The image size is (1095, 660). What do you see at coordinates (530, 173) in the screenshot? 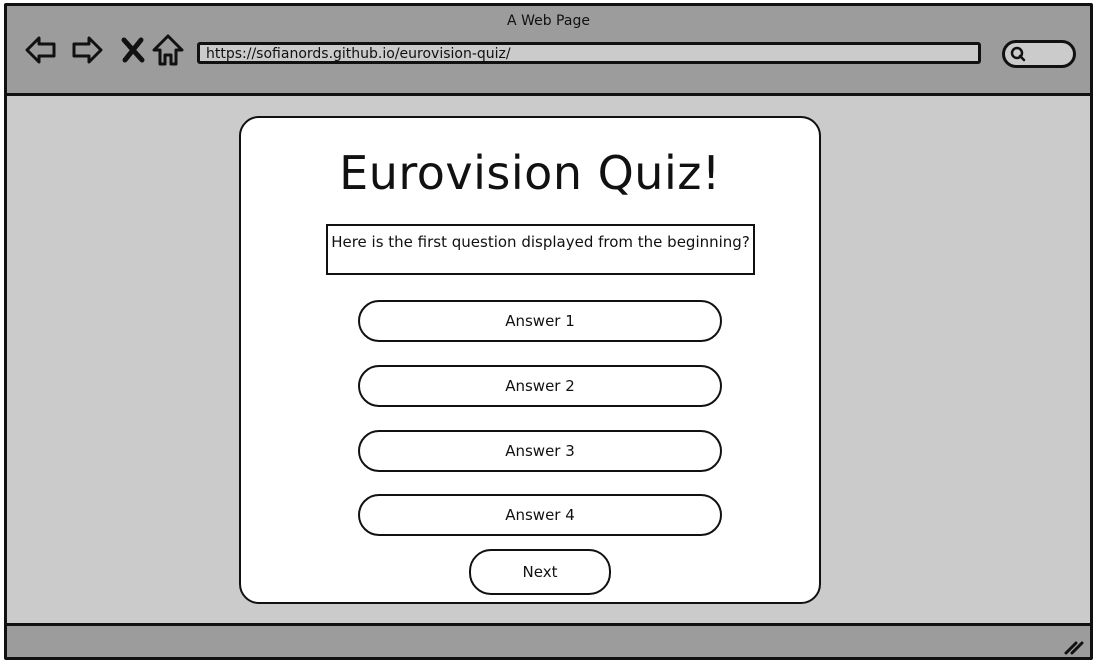
I see `page-title: Eurovision Quiz!` at bounding box center [530, 173].